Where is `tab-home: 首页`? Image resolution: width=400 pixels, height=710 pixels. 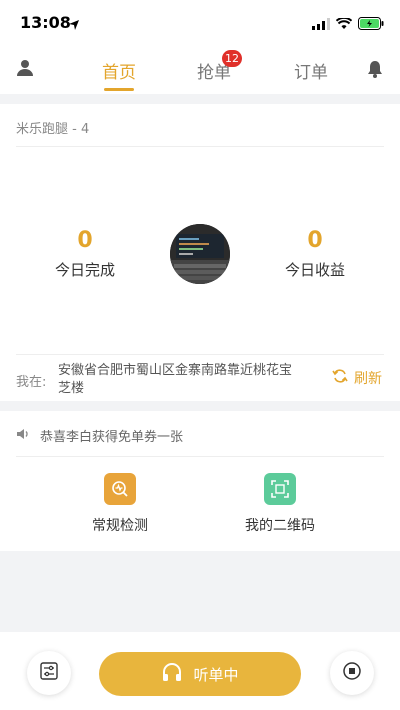 tab-home: 首页 is located at coordinates (119, 74).